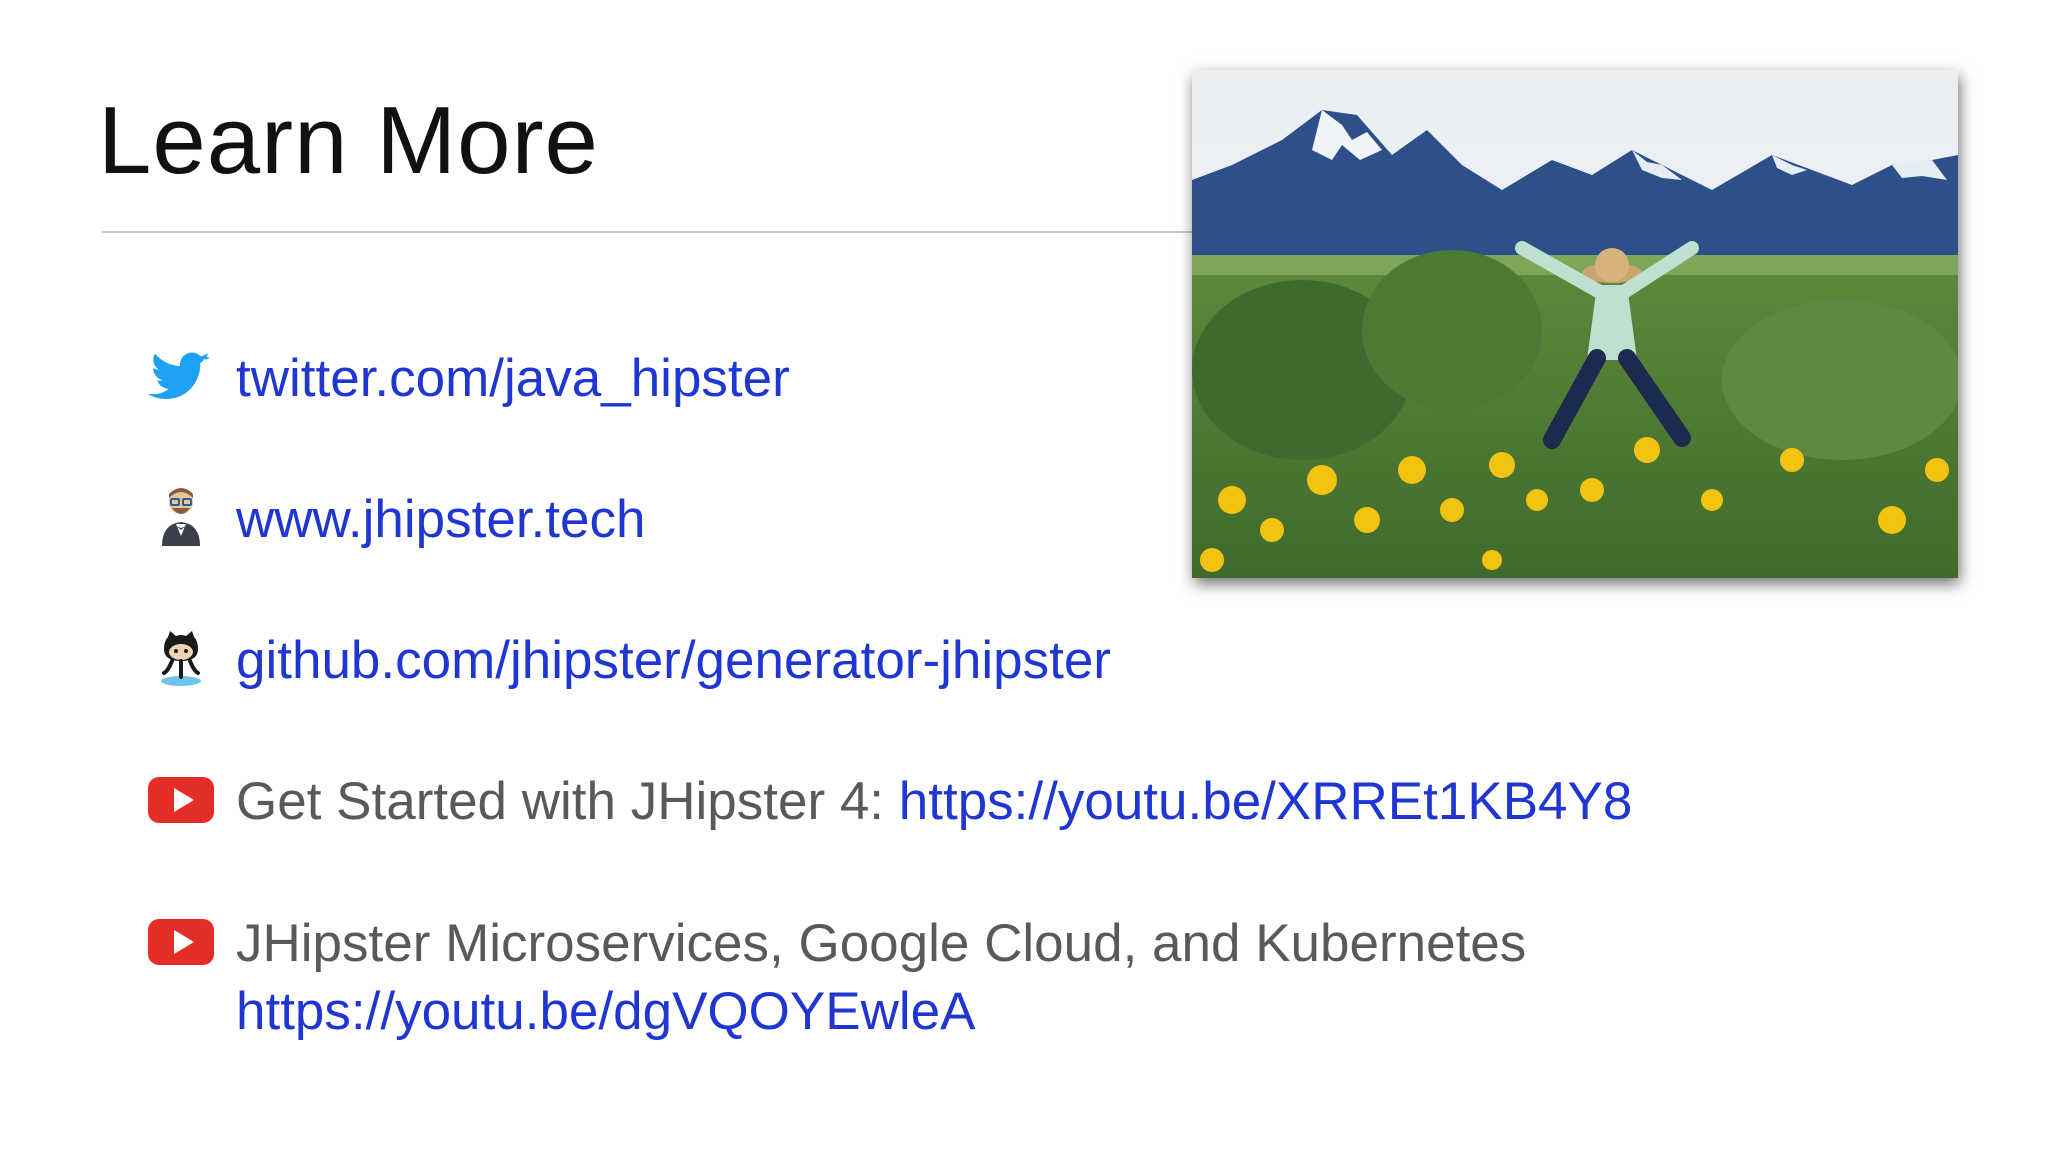 The width and height of the screenshot is (2048, 1152). Describe the element at coordinates (1266, 801) in the screenshot. I see `video-1-link: https://youtu.be/XRREt1KB4Y8` at that location.